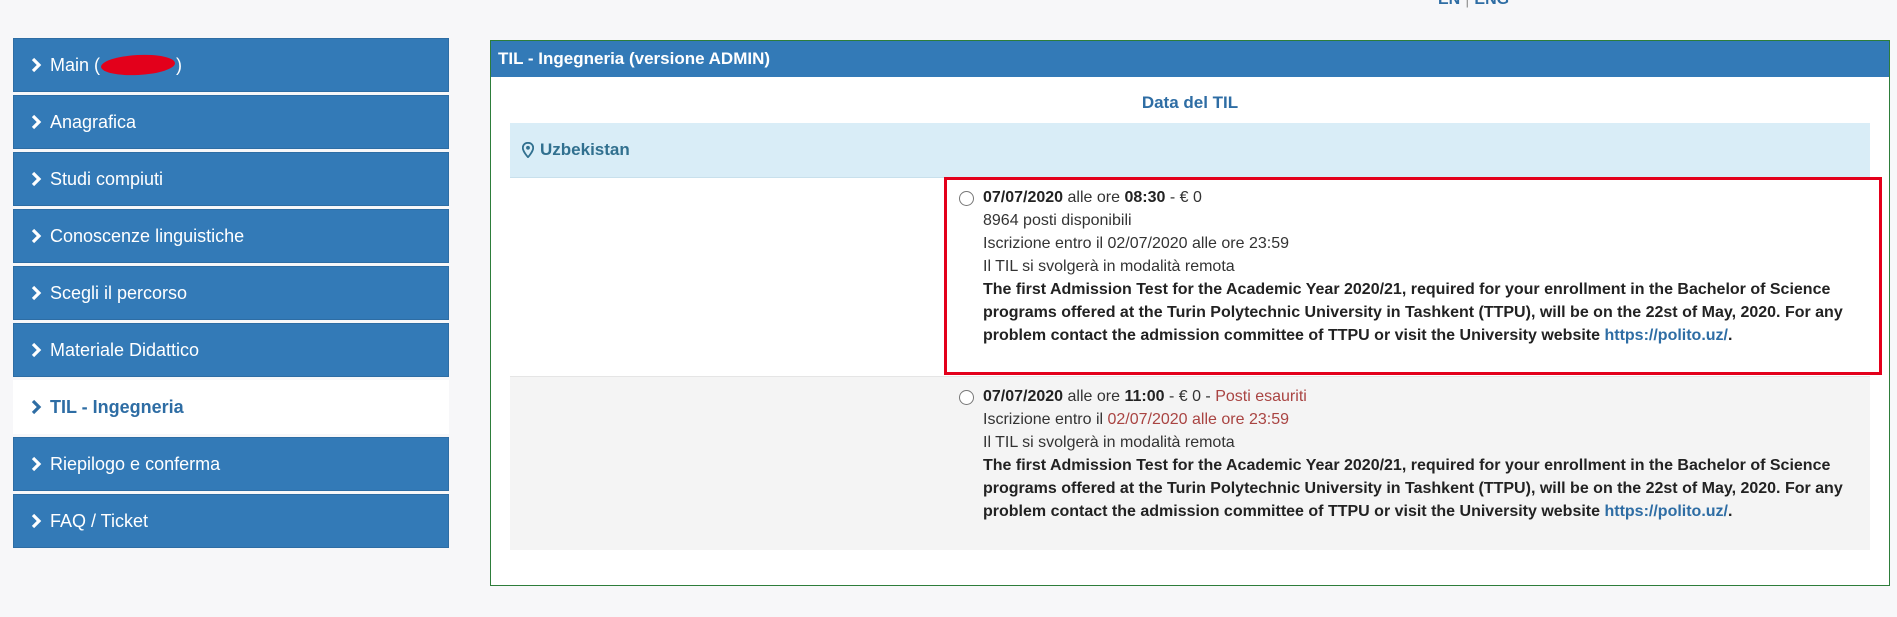  I want to click on sidebar-item-label: Conoscenze linguistiche, so click(147, 235).